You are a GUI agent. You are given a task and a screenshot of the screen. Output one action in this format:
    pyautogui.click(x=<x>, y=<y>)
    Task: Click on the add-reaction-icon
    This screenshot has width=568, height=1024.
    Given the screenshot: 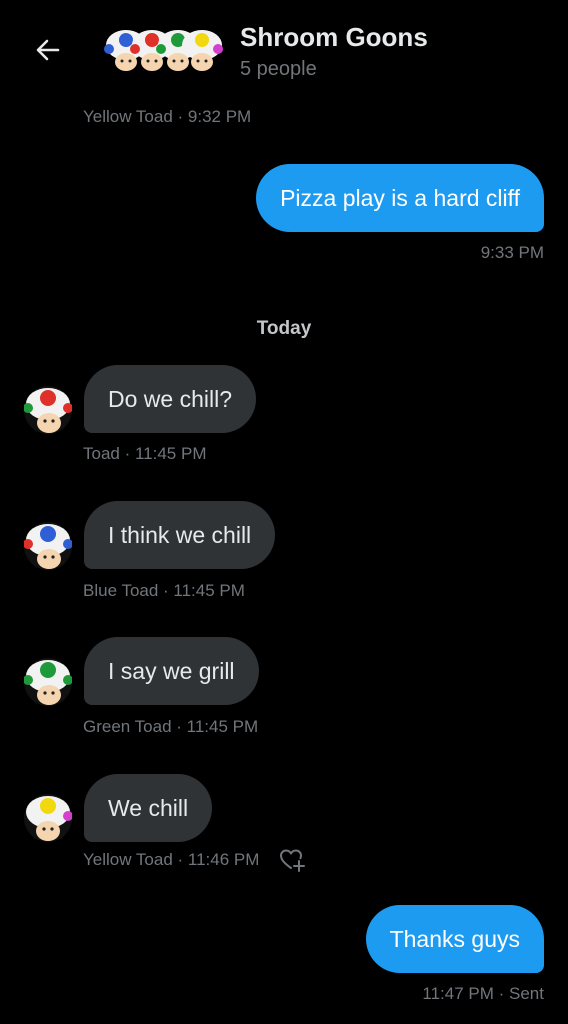 What is the action you would take?
    pyautogui.click(x=292, y=860)
    